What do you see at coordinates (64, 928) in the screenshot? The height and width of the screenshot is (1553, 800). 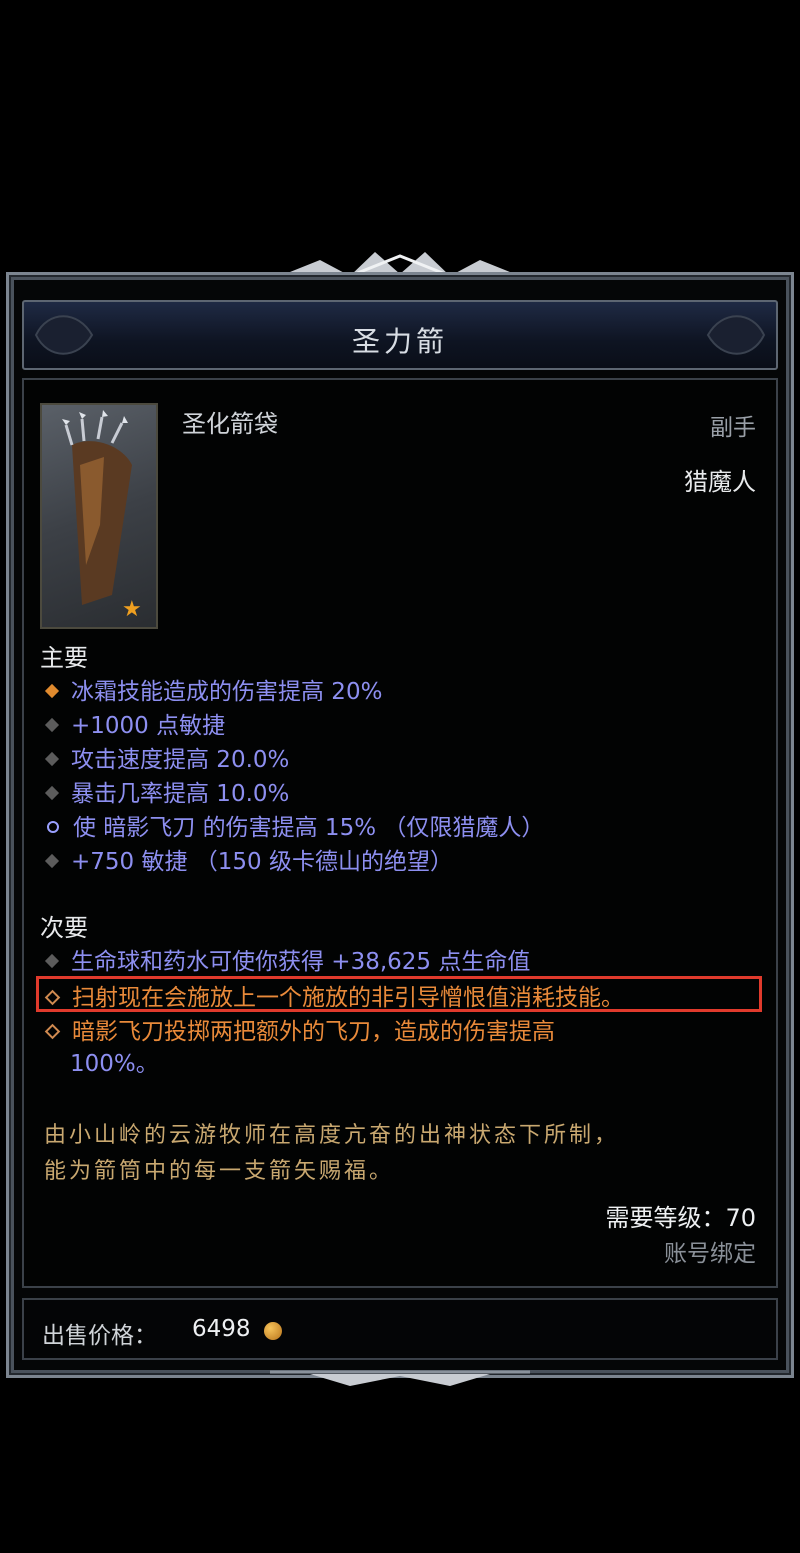 I see `secondary-label: 次要` at bounding box center [64, 928].